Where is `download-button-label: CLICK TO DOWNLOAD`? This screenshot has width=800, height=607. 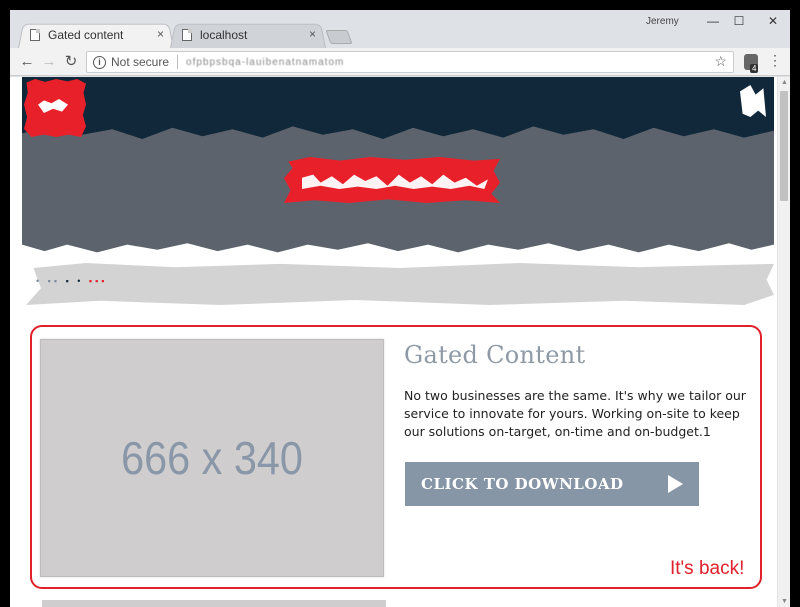
download-button-label: CLICK TO DOWNLOAD is located at coordinates (522, 484).